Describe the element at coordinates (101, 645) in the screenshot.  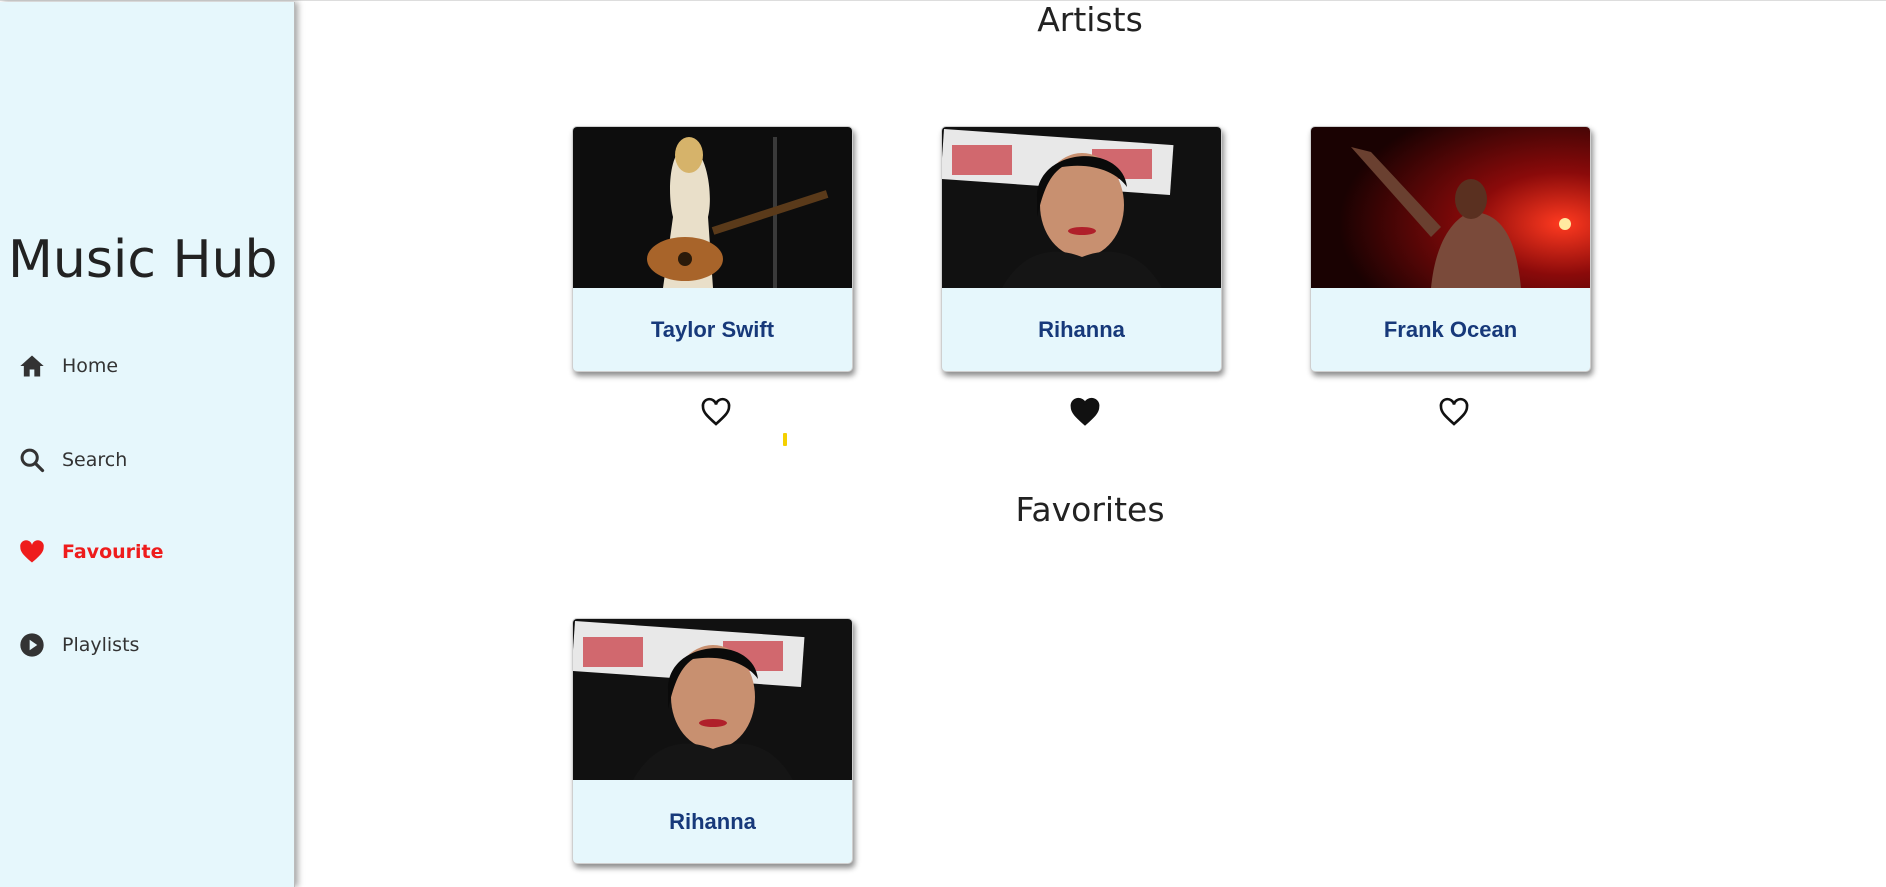
I see `sidebar-item-label: Playlists` at that location.